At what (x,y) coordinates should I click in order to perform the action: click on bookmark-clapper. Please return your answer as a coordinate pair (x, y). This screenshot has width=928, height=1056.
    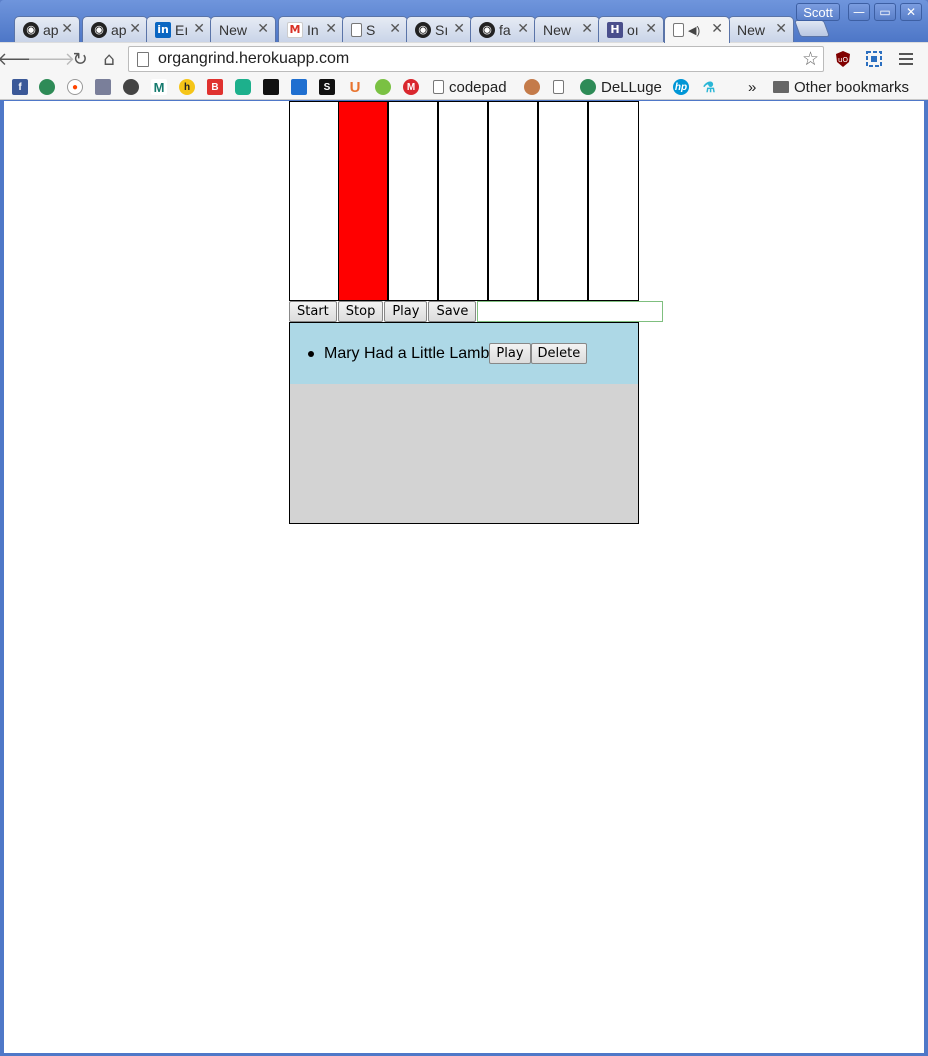
    Looking at the image, I should click on (301, 87).